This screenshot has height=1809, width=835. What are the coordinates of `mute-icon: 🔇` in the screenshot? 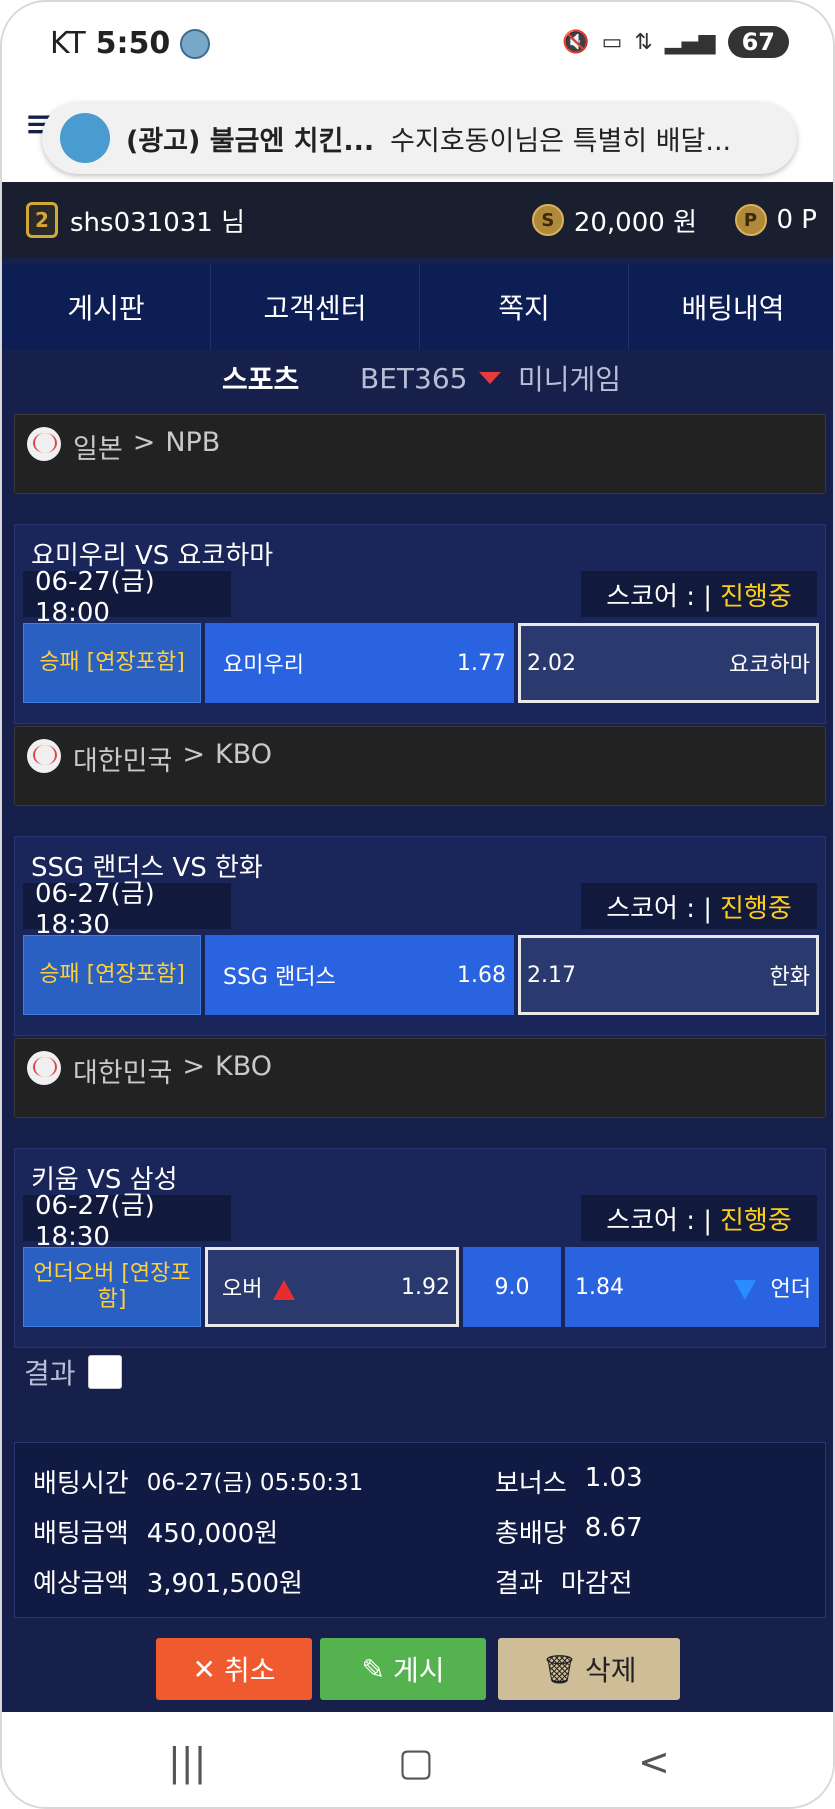 It's located at (576, 42).